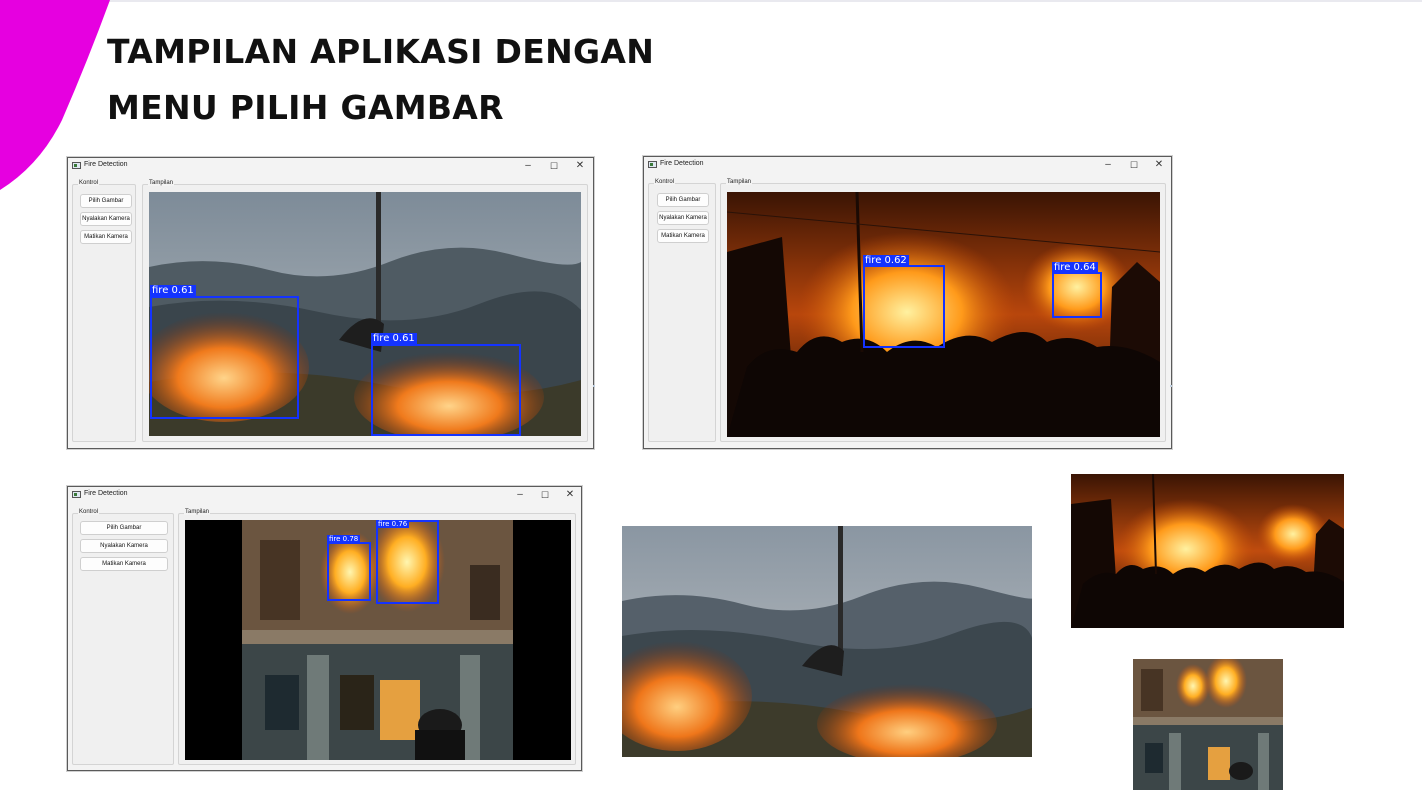 Image resolution: width=1422 pixels, height=798 pixels. I want to click on detection-image-view: fire 0.61 fire 0.61, so click(365, 314).